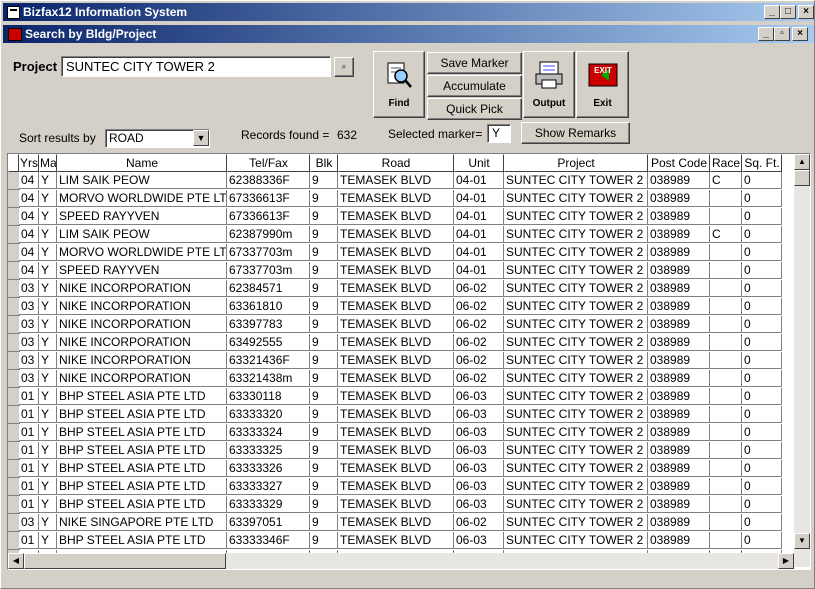 The width and height of the screenshot is (815, 589). What do you see at coordinates (268, 270) in the screenshot?
I see `cell-tel-fax: 67337703m` at bounding box center [268, 270].